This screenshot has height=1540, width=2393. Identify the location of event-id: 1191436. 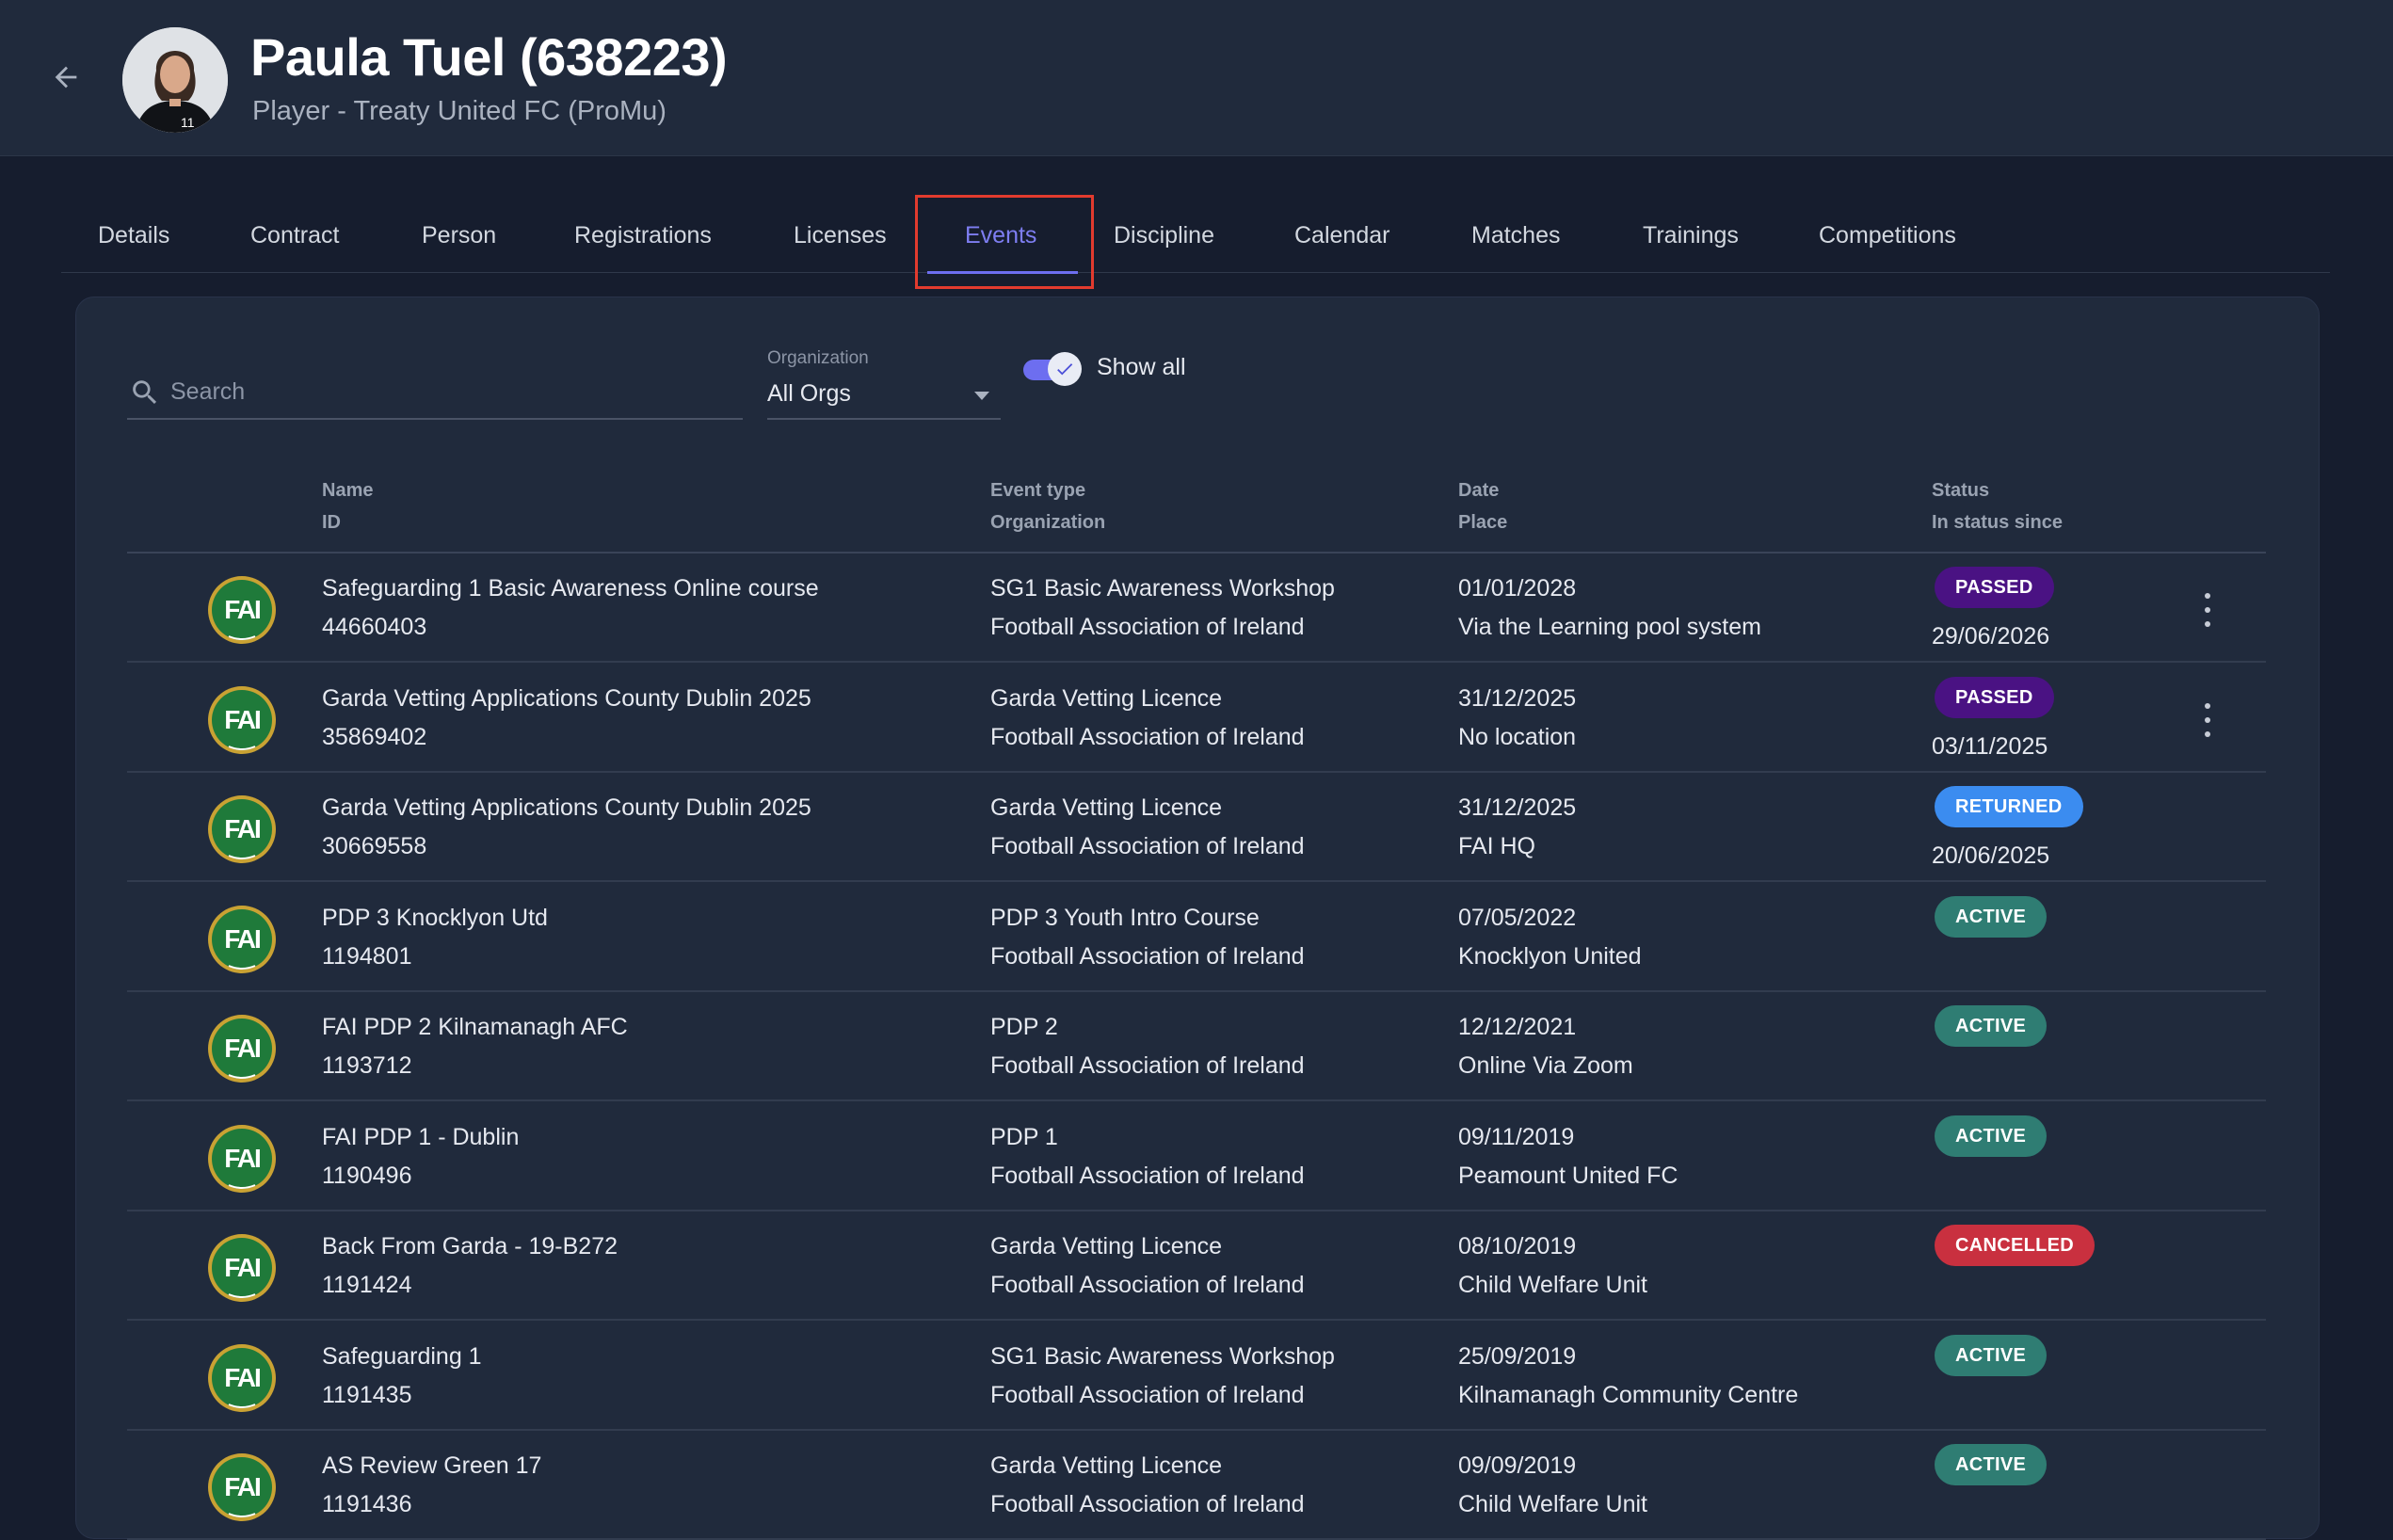
(367, 1504).